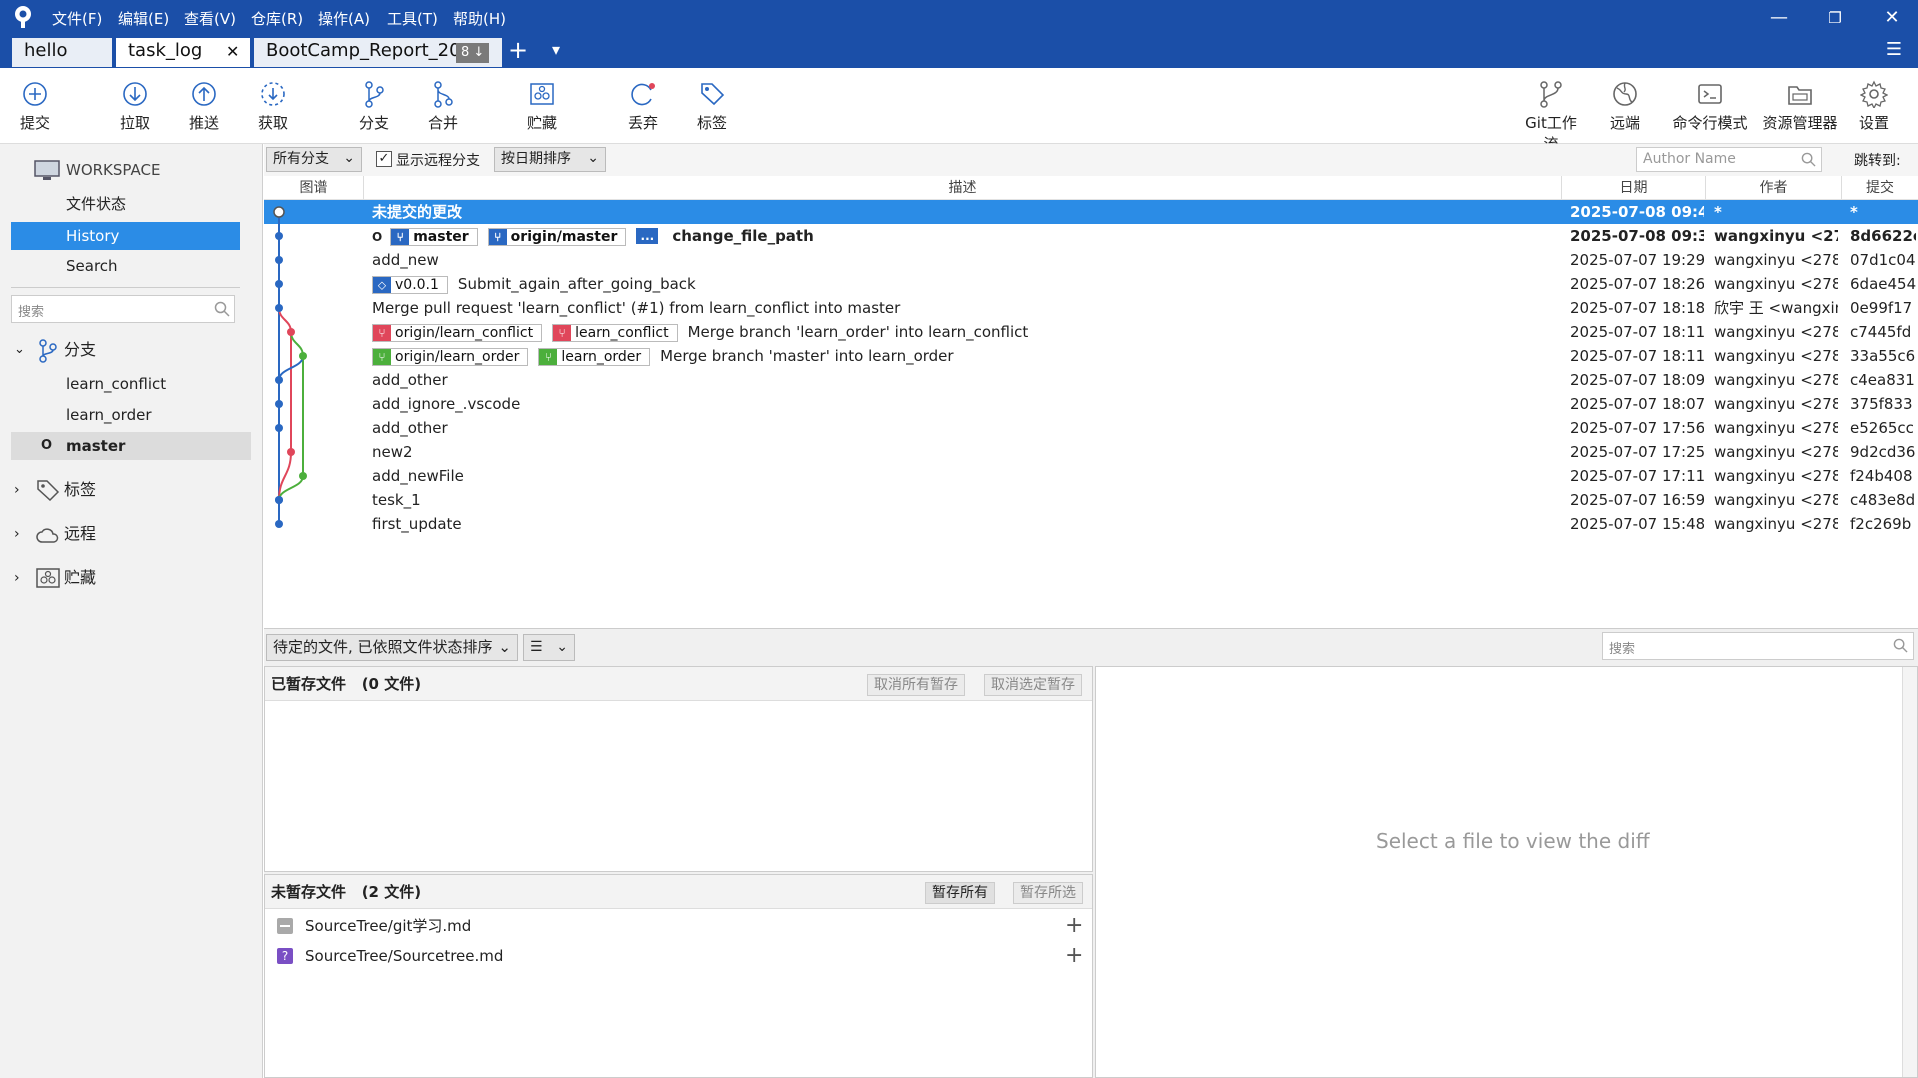 This screenshot has height=1078, width=1918. What do you see at coordinates (314, 159) in the screenshot?
I see `branch-filter-dropdown: 所有分支 ⌄` at bounding box center [314, 159].